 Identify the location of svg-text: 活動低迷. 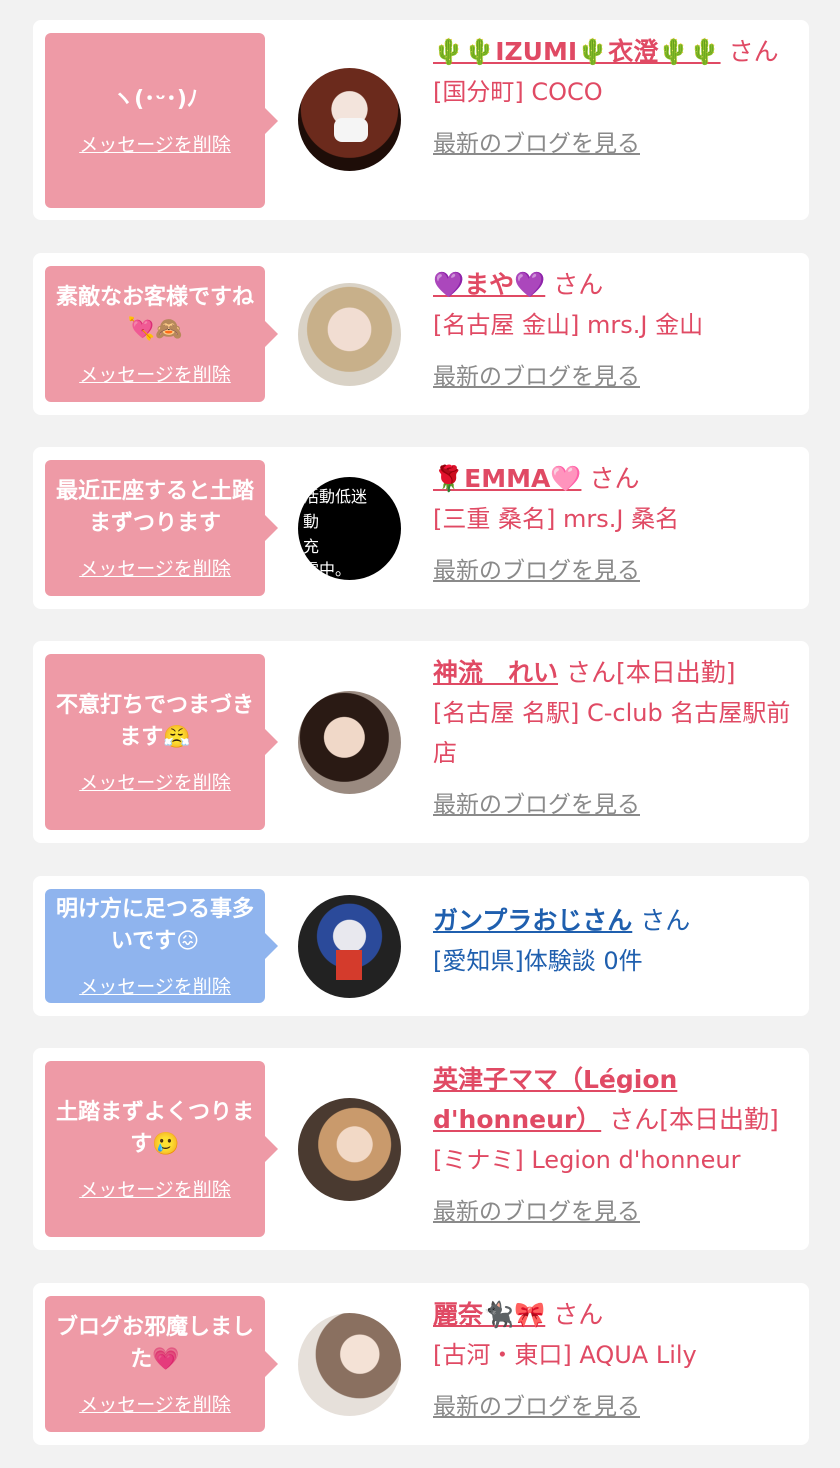
(335, 496).